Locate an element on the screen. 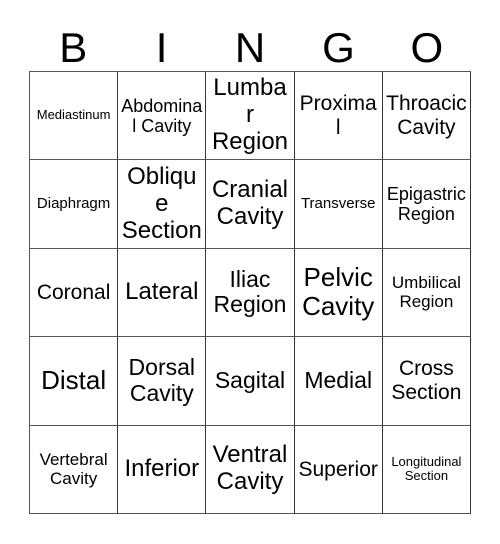 The height and width of the screenshot is (544, 500). bingo-cell-label: Pelvic Cavity is located at coordinates (338, 292).